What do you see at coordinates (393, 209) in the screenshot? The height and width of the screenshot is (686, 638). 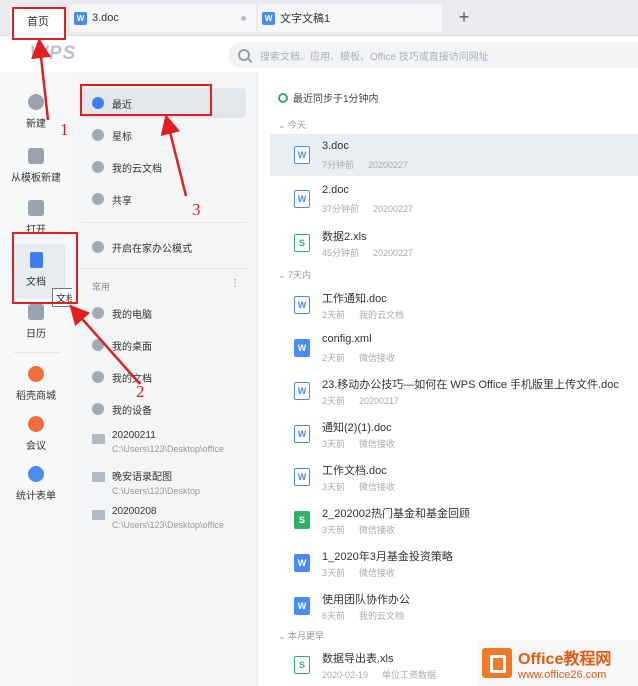 I see `file-location: 20200227` at bounding box center [393, 209].